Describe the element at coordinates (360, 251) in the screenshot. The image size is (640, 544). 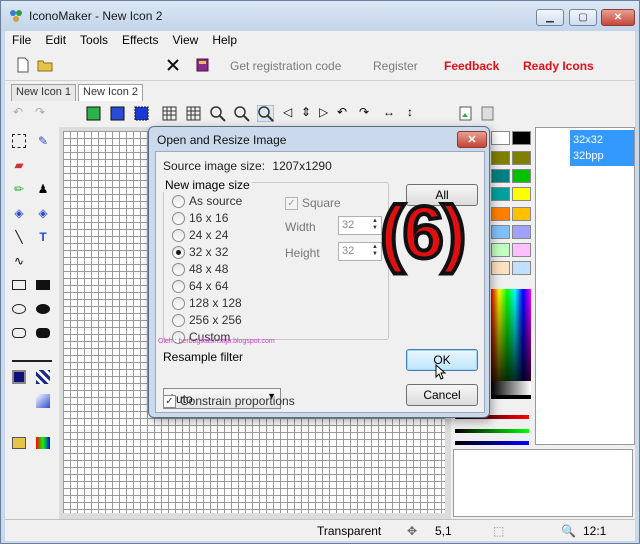
I see `height-stepper: 32 ▲ ▼` at that location.